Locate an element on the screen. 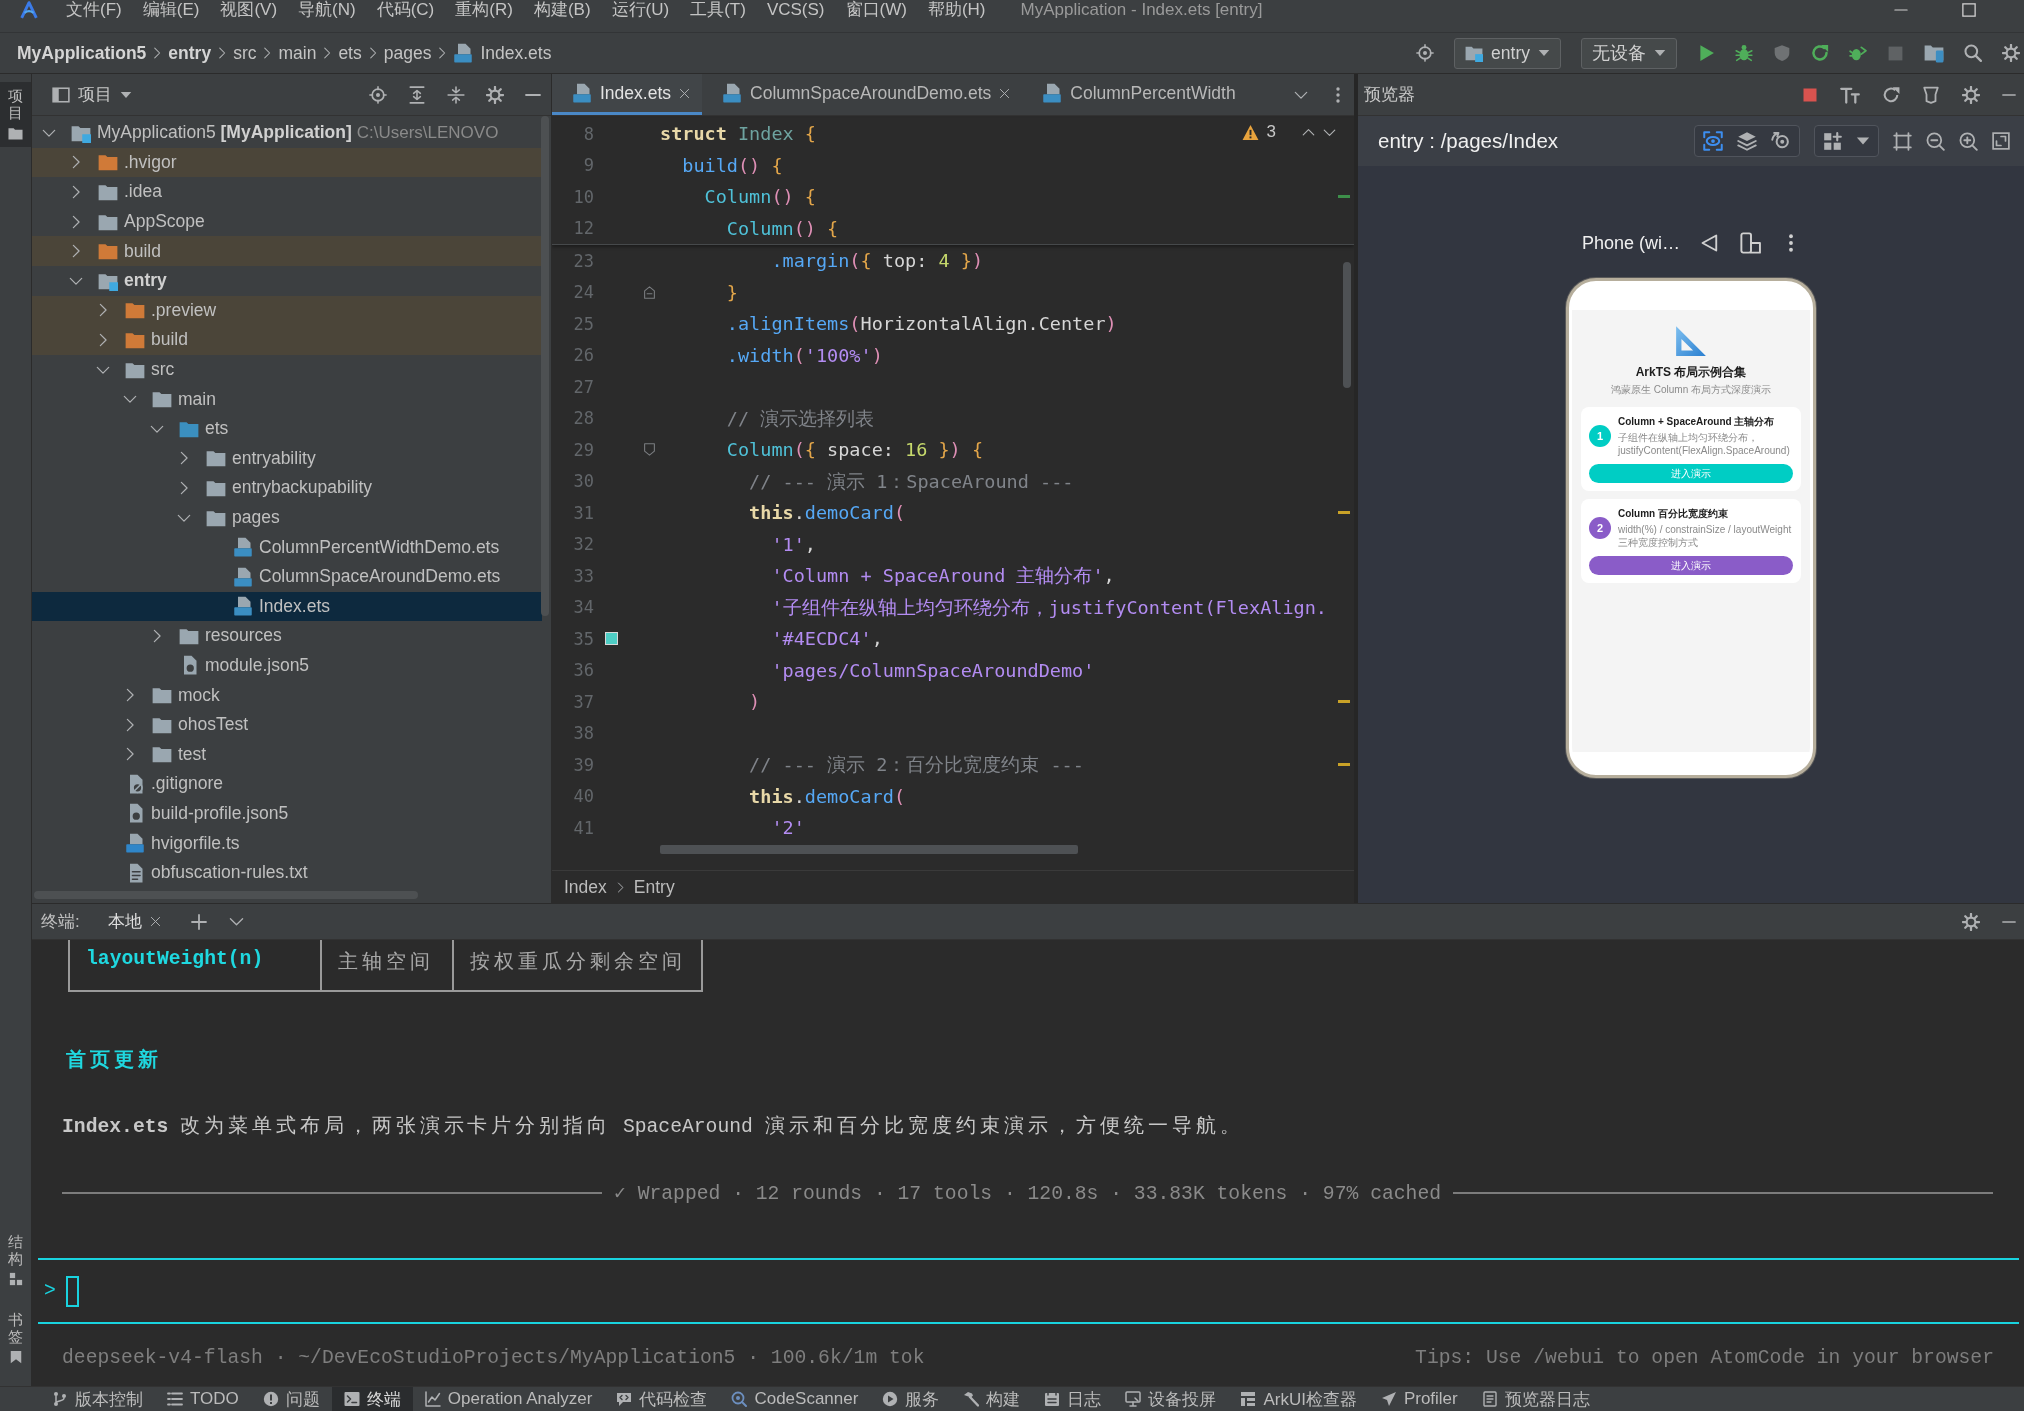 This screenshot has height=1411, width=2024. tree-item: module.json5 is located at coordinates (287, 665).